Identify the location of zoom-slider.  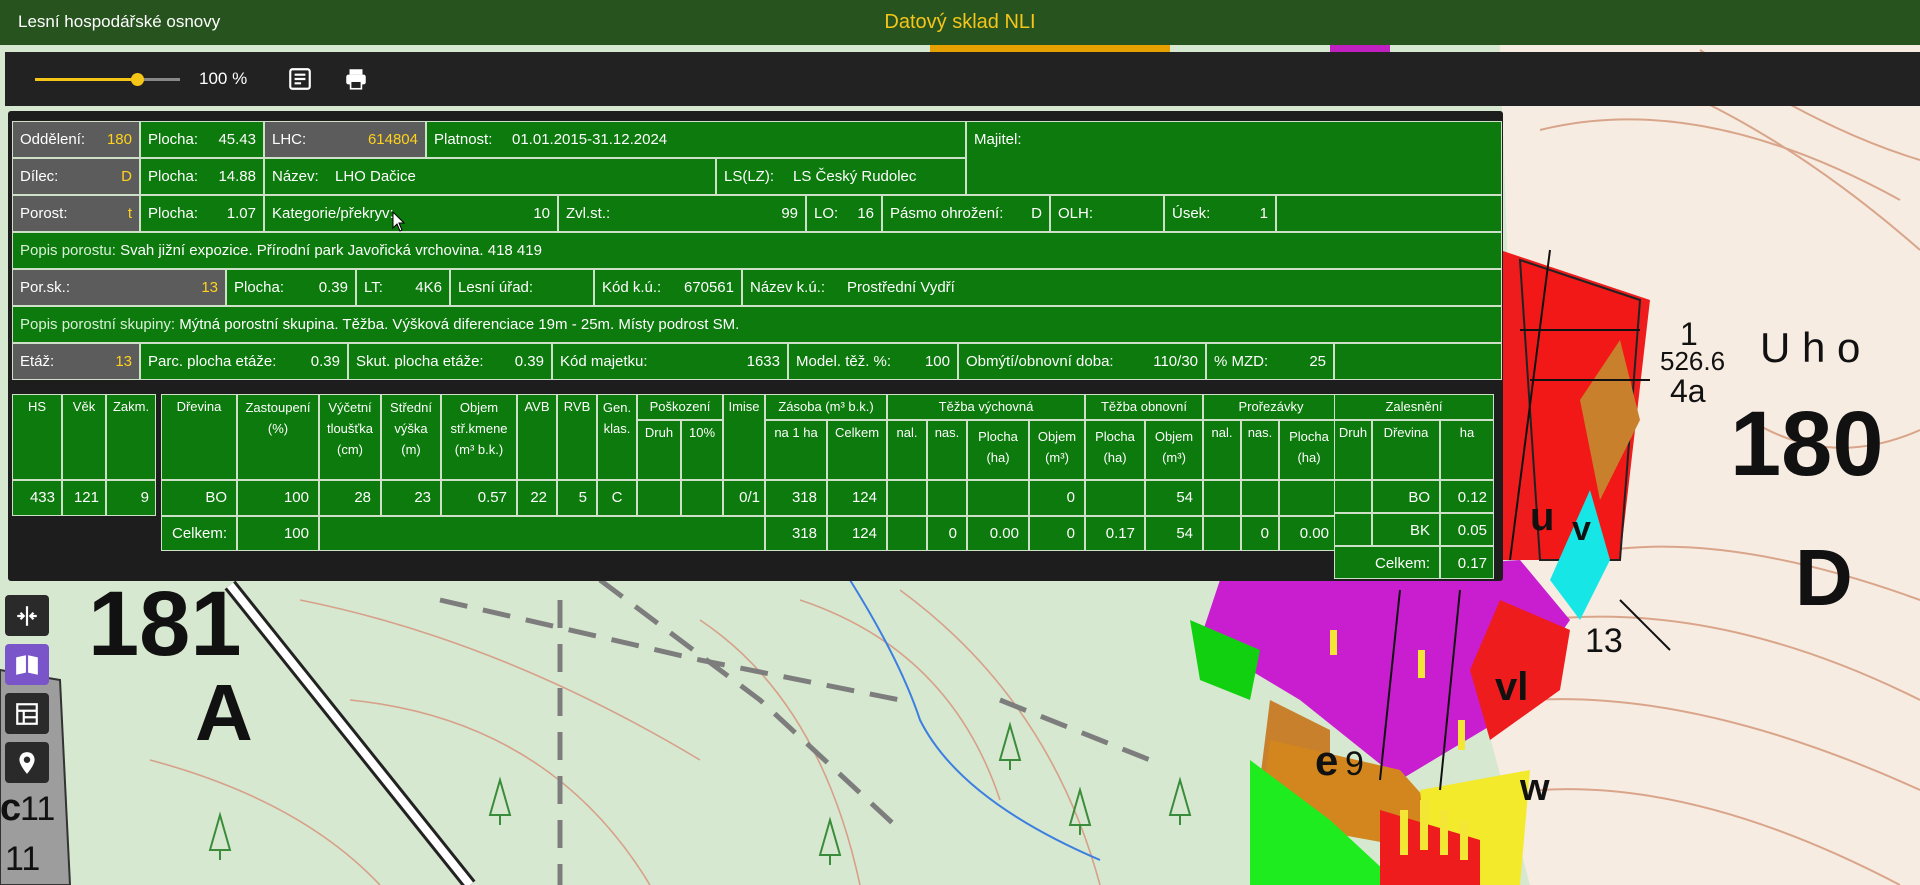
(107, 79).